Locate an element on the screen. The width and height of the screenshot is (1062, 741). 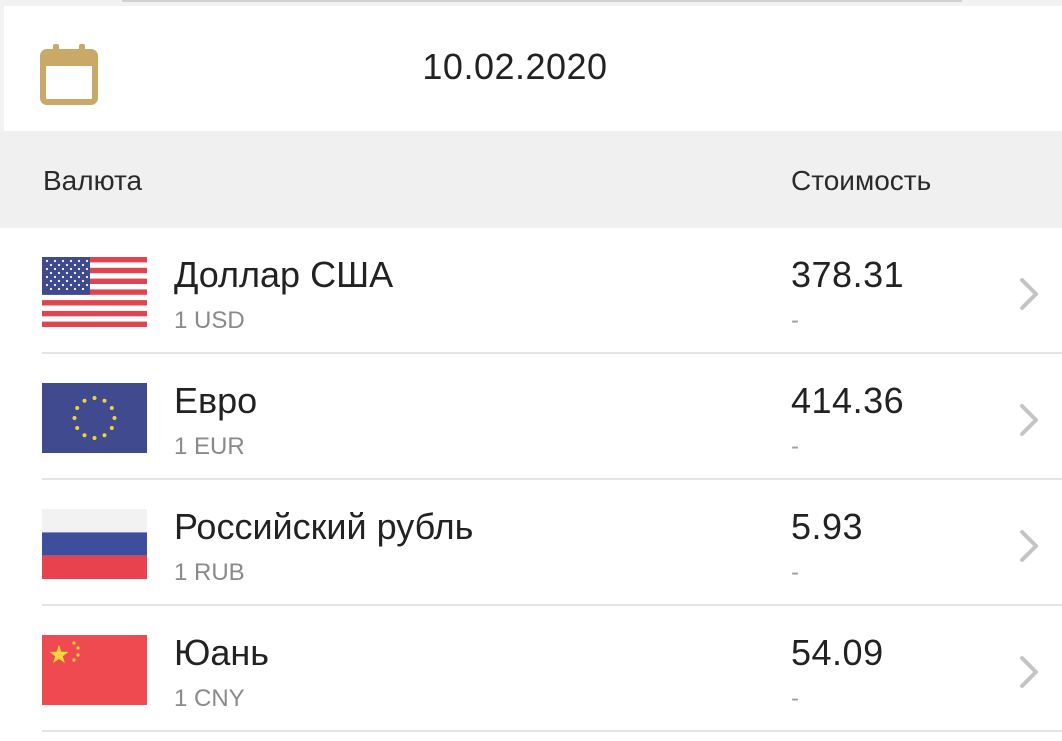
currency-value: 5.93 is located at coordinates (827, 526).